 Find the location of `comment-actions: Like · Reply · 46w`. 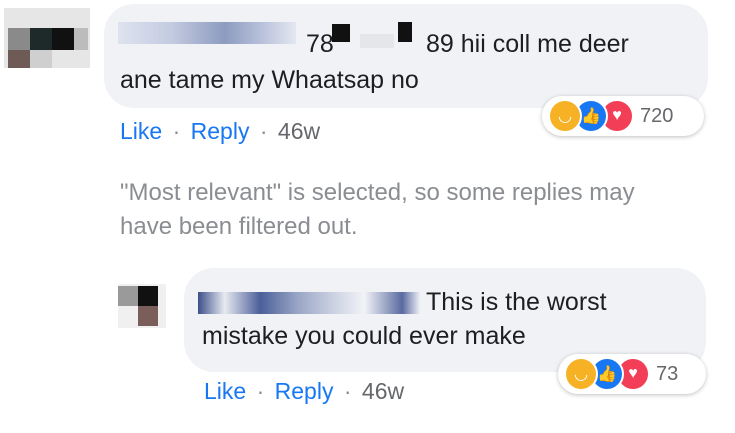

comment-actions: Like · Reply · 46w is located at coordinates (220, 131).